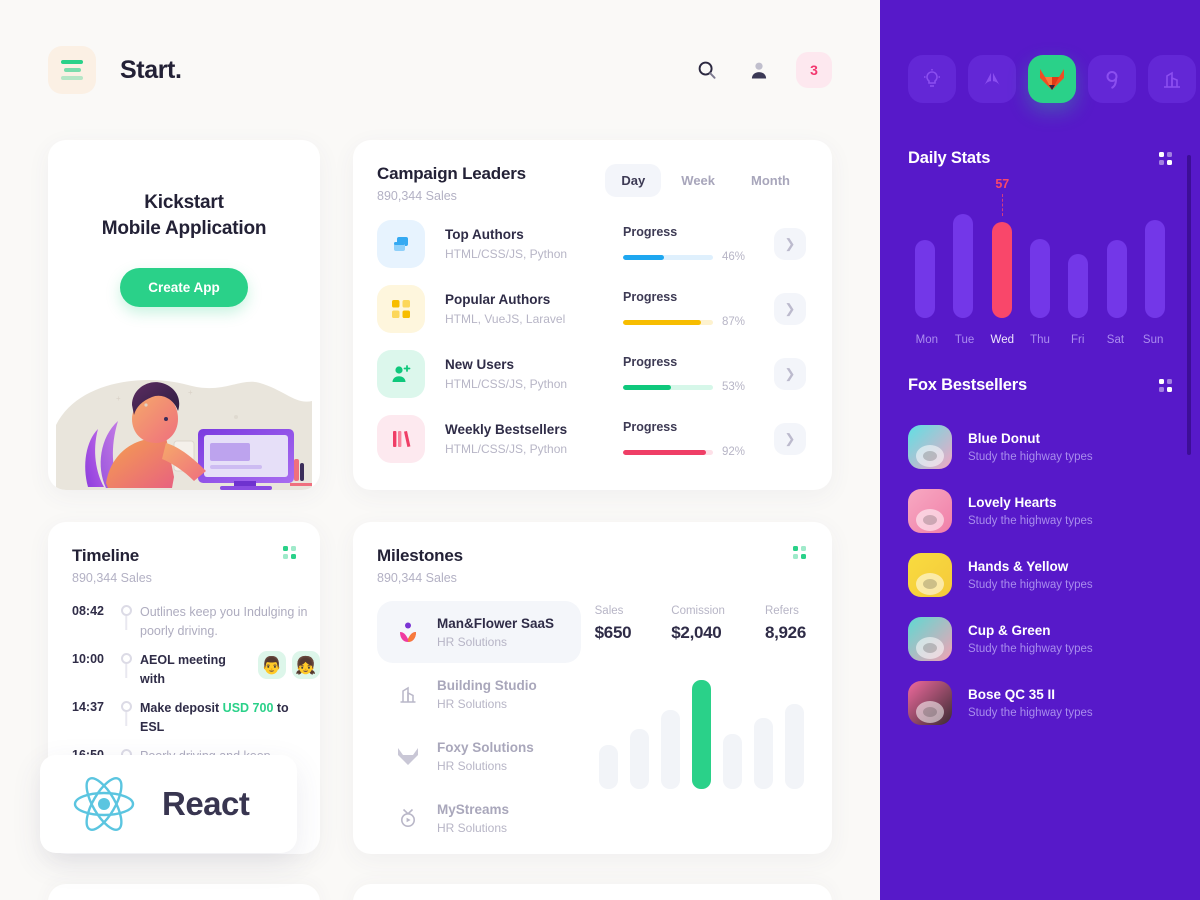  Describe the element at coordinates (696, 632) in the screenshot. I see `stat-value: $2,040` at that location.